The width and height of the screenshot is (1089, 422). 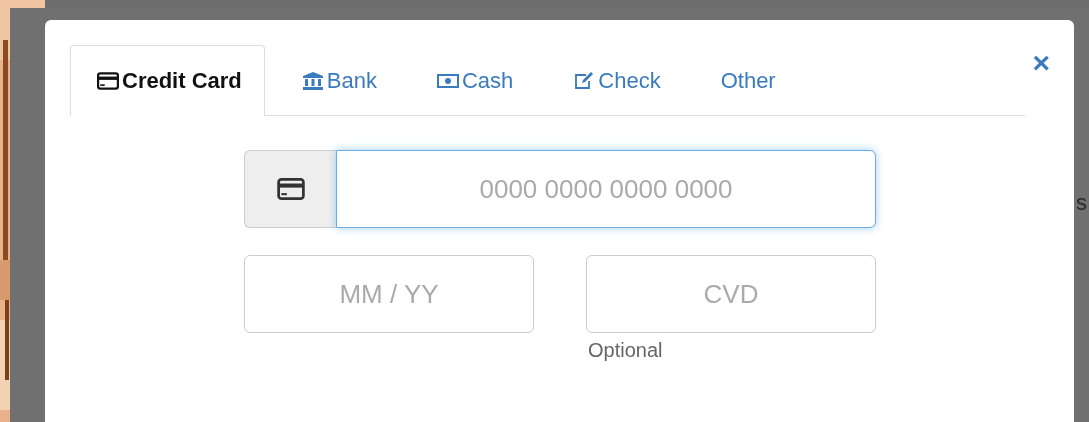 What do you see at coordinates (1081, 203) in the screenshot?
I see `background-text: s` at bounding box center [1081, 203].